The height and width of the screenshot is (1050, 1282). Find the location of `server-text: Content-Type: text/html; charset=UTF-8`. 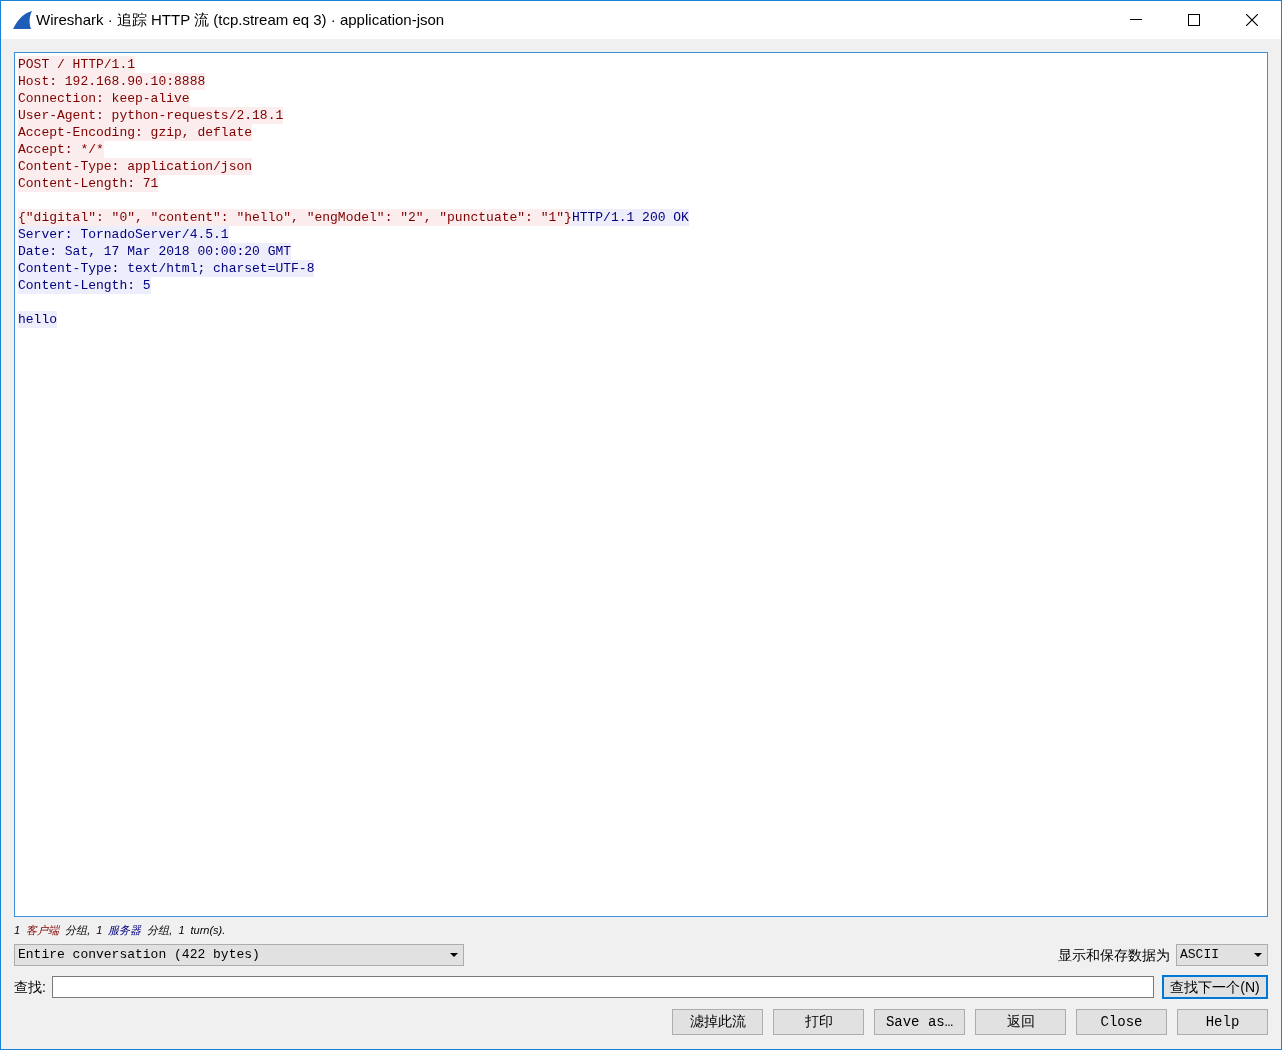

server-text: Content-Type: text/html; charset=UTF-8 is located at coordinates (166, 268).